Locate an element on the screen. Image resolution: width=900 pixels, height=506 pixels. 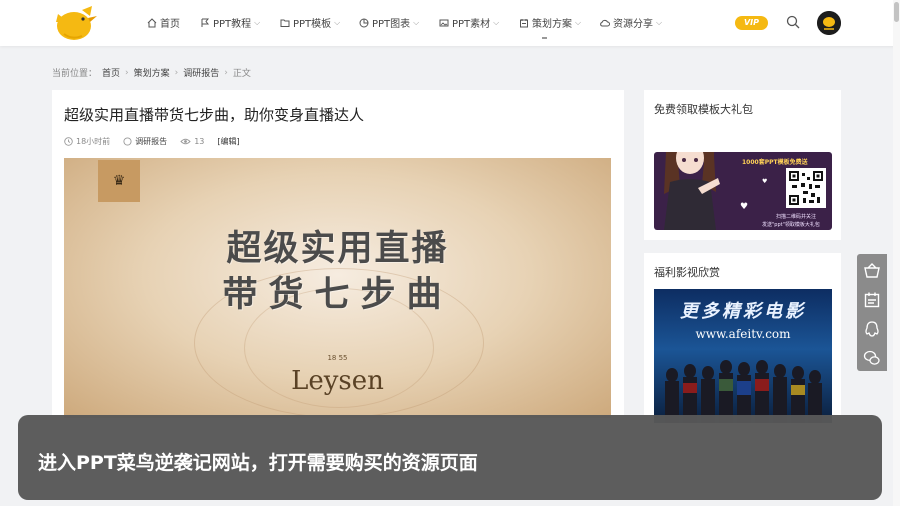
caption-text: 进入PPT菜鸟逆袭记网站，打开需要购买的资源页面 is located at coordinates (258, 463).